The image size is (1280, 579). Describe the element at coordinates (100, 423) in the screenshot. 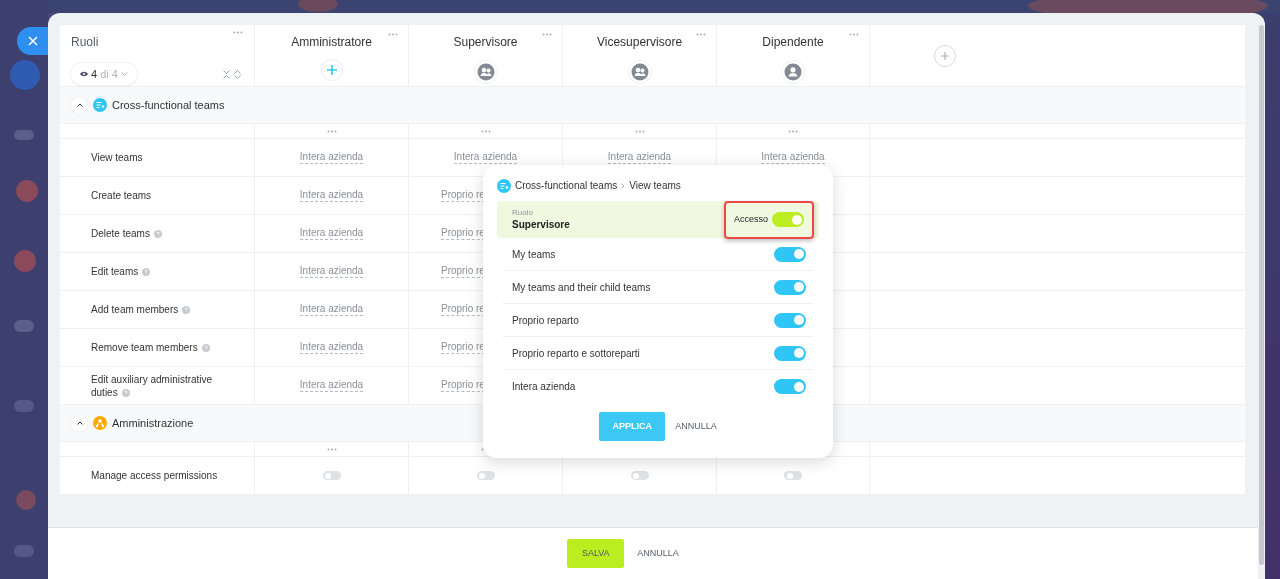

I see `admin-icon` at that location.